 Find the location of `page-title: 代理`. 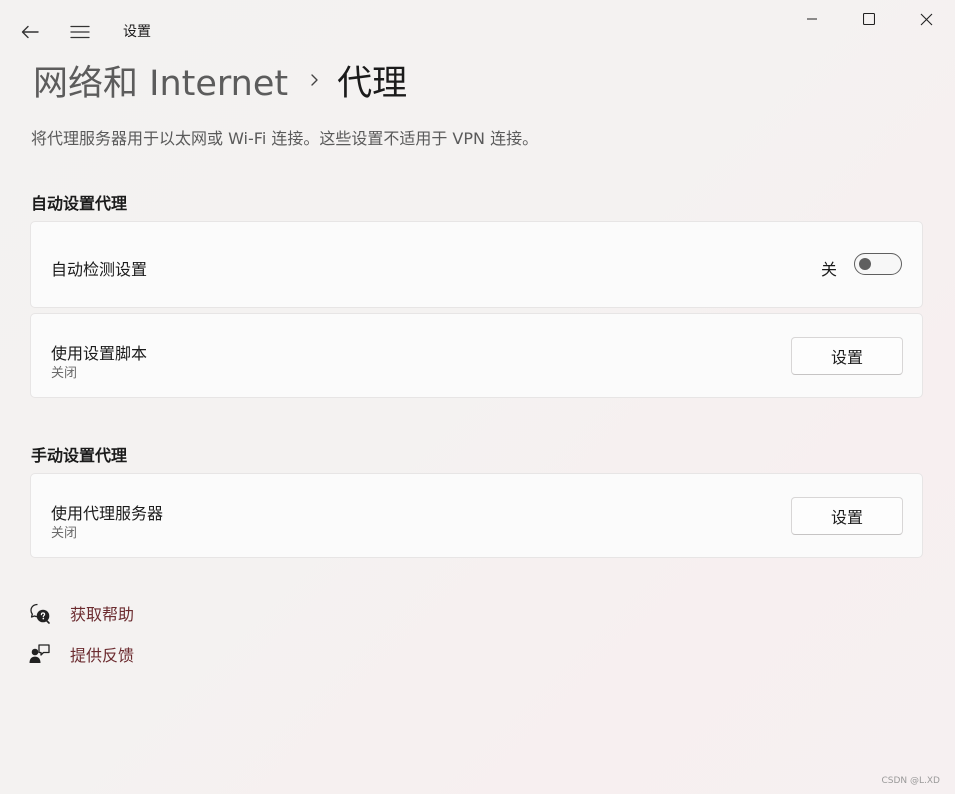

page-title: 代理 is located at coordinates (372, 83).